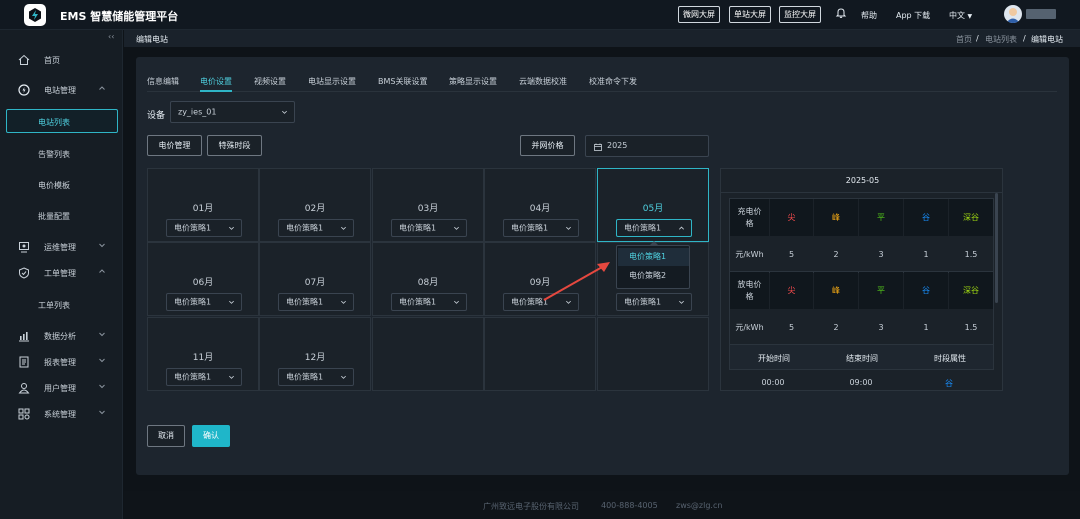  What do you see at coordinates (881, 327) in the screenshot?
I see `price-cell: 3` at bounding box center [881, 327].